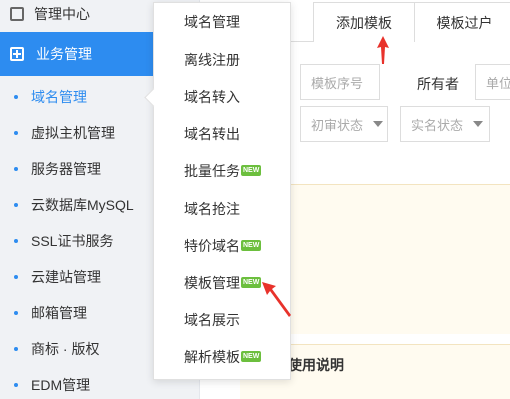  I want to click on submenu-item-domain-transfer-in: 域名转入, so click(212, 97).